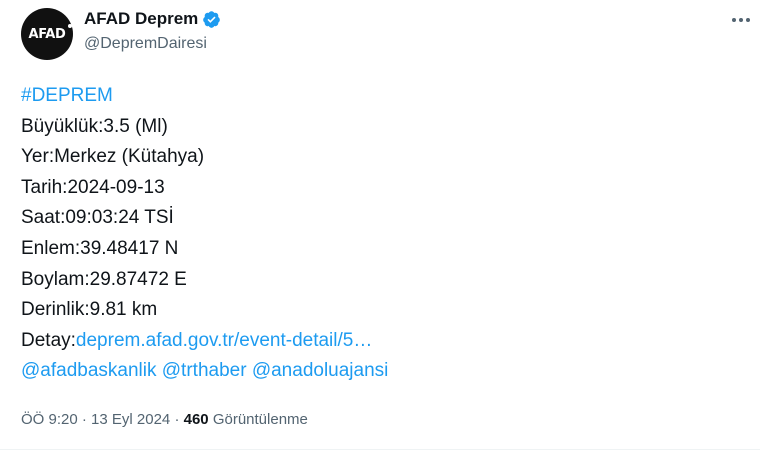 The image size is (760, 450). What do you see at coordinates (204, 370) in the screenshot?
I see `mention-link: @trthaber` at bounding box center [204, 370].